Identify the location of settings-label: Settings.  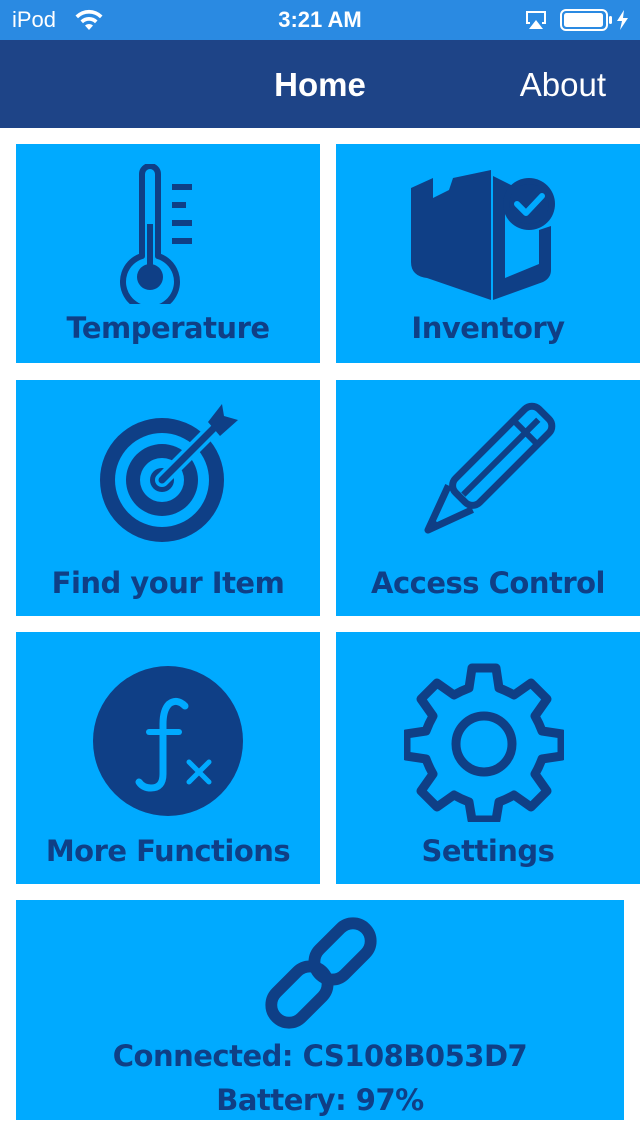
(488, 851).